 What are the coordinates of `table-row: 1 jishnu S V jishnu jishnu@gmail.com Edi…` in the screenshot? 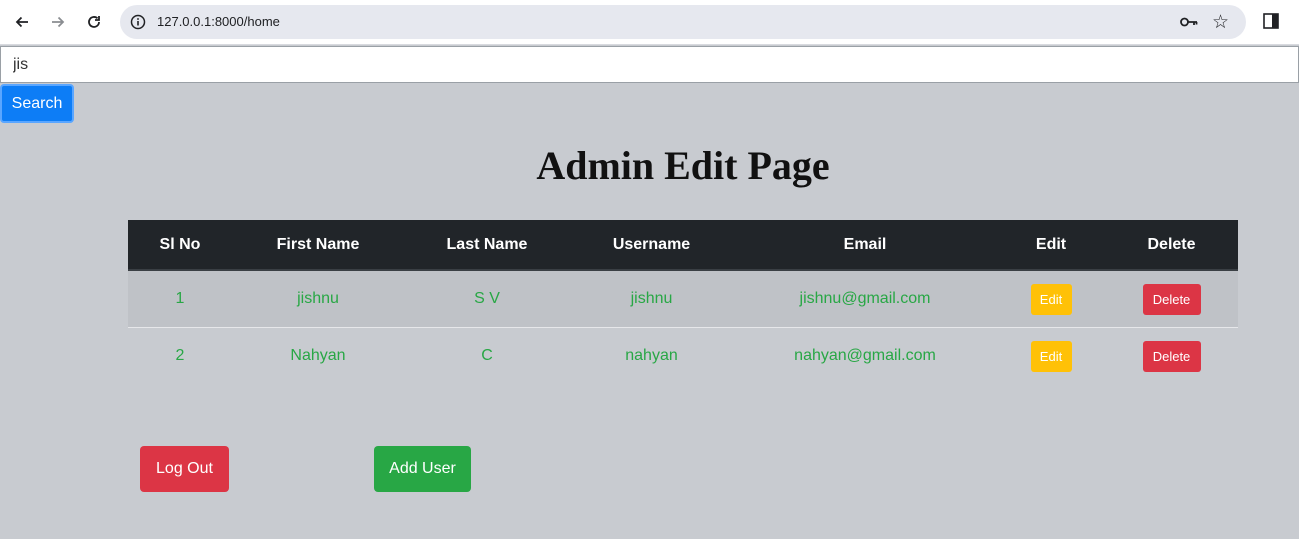 It's located at (683, 299).